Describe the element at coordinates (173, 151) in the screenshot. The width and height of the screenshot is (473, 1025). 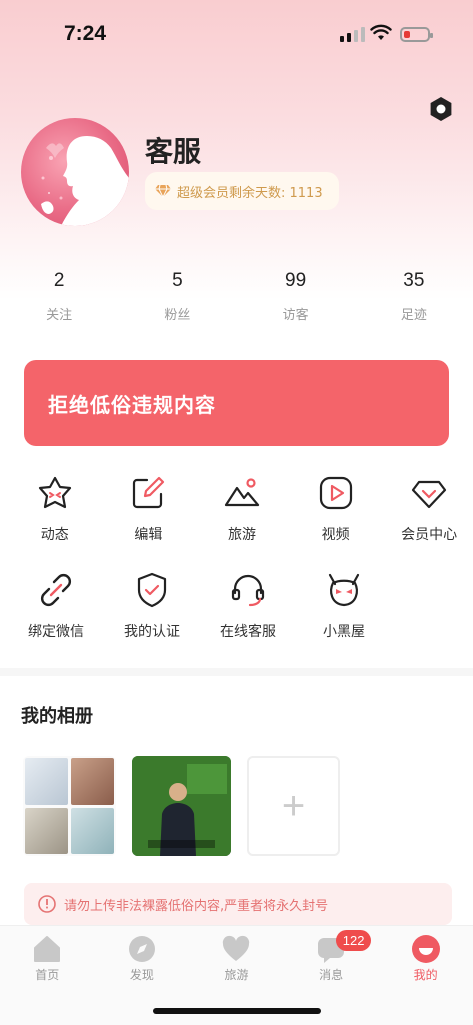
I see `username: 客服` at that location.